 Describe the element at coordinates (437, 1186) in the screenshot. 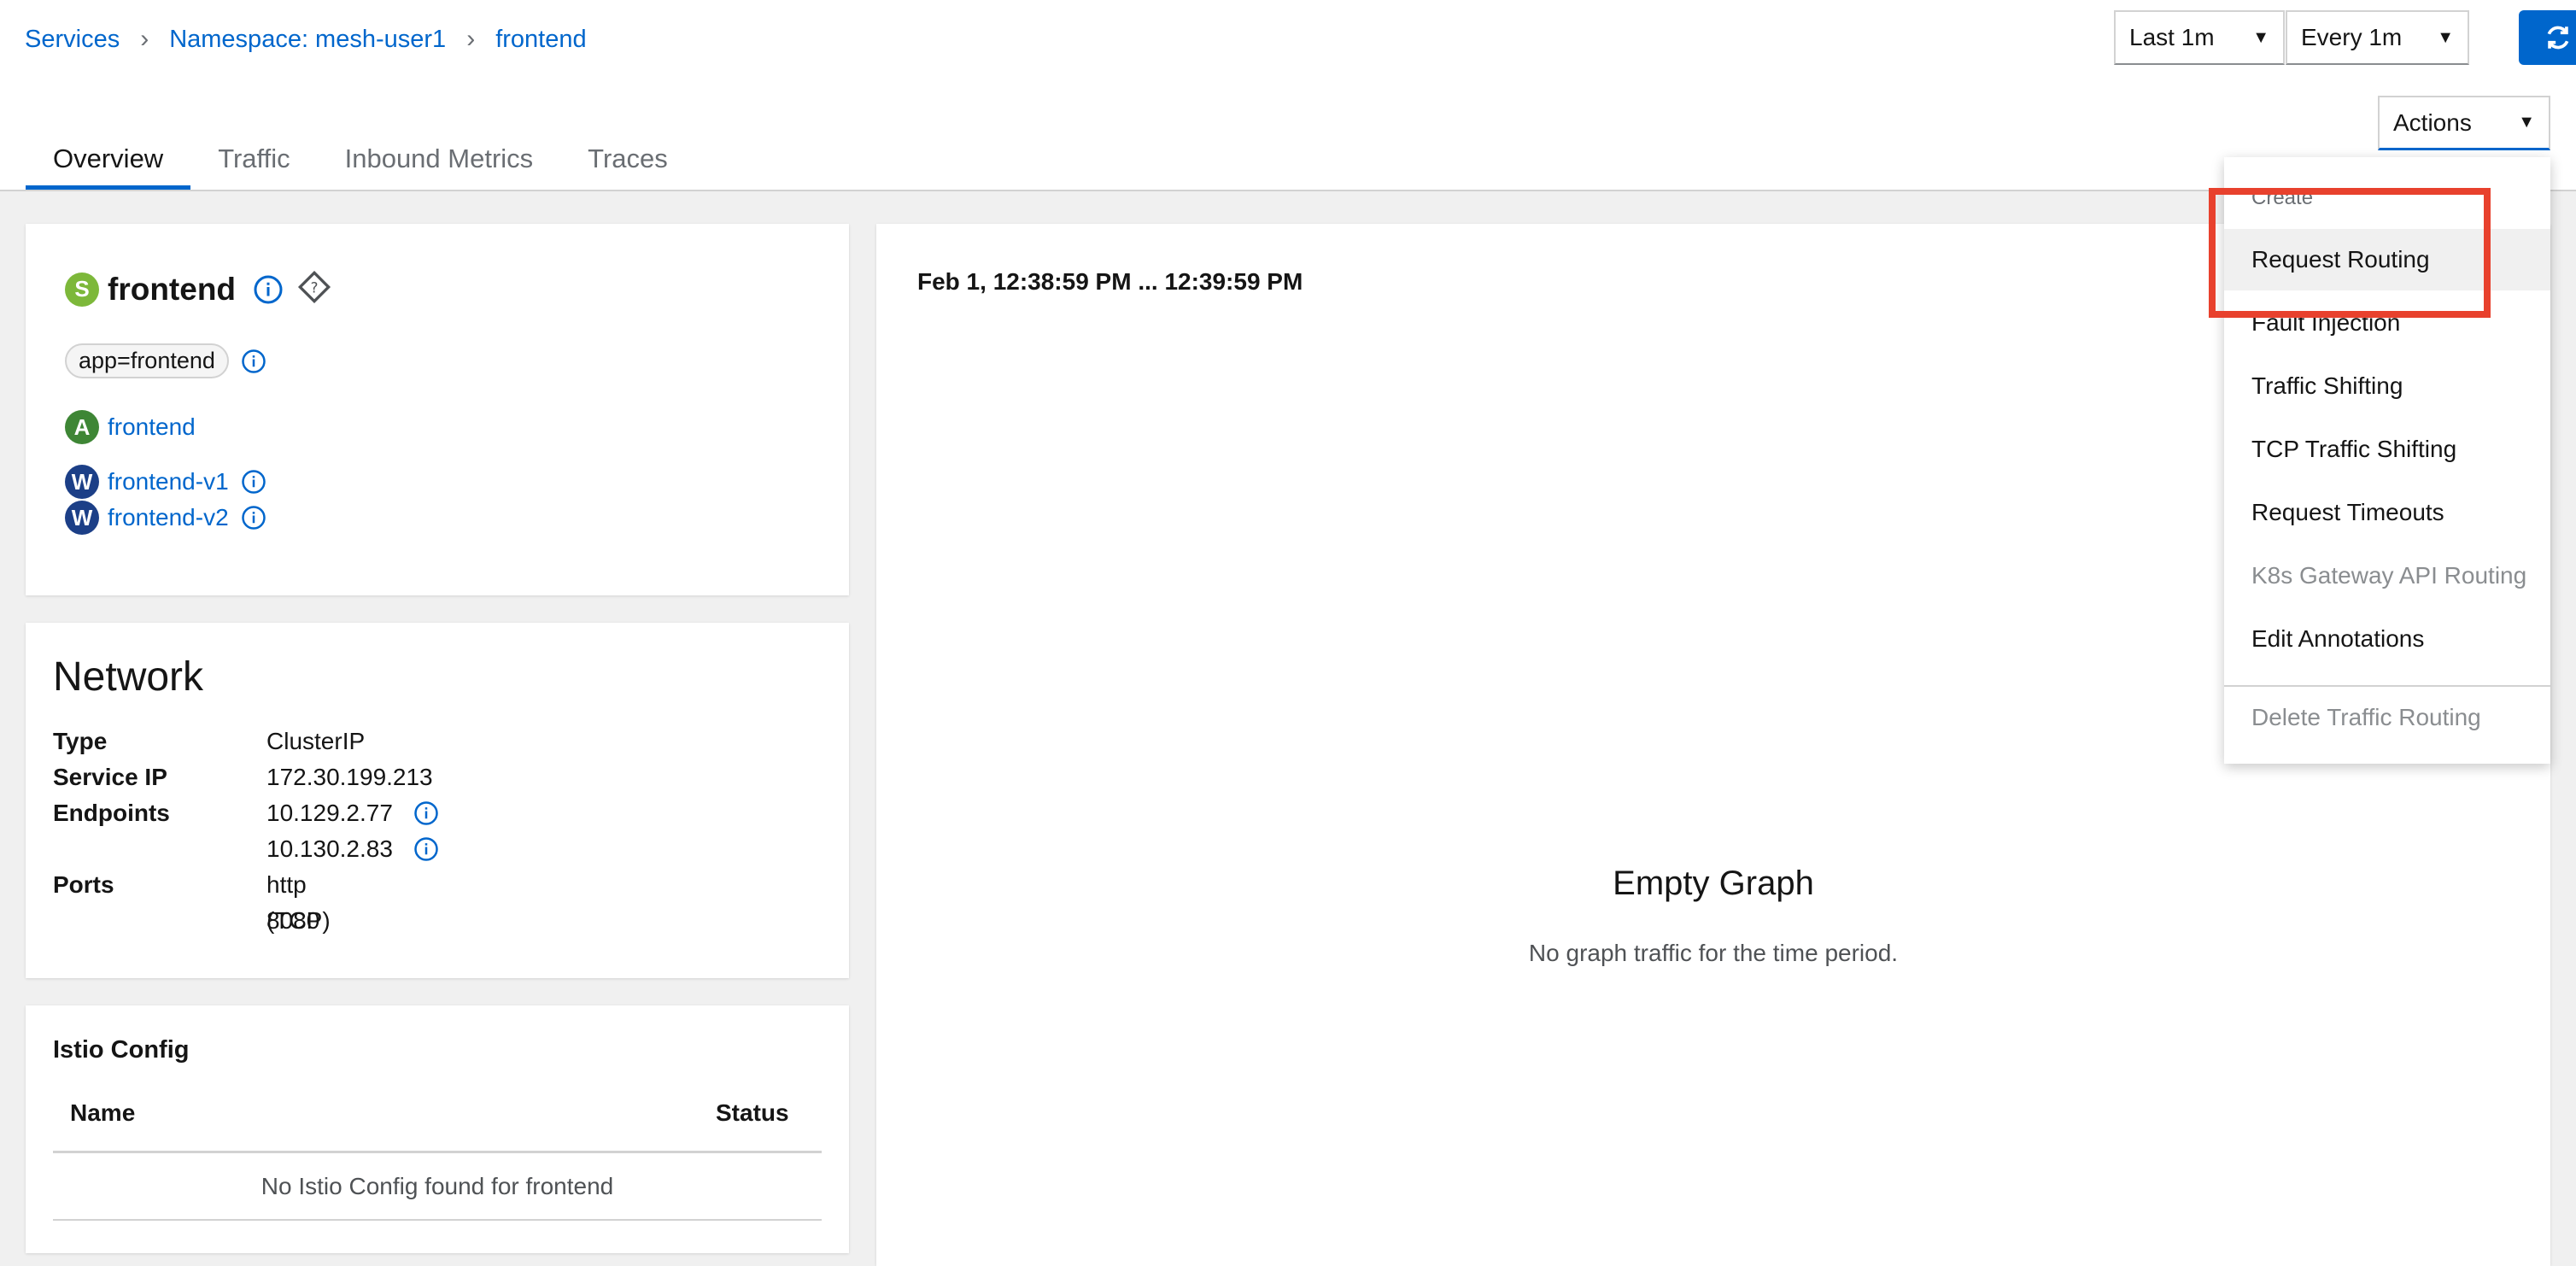

I see `empty-state-text: No Istio Config found for frontend` at that location.